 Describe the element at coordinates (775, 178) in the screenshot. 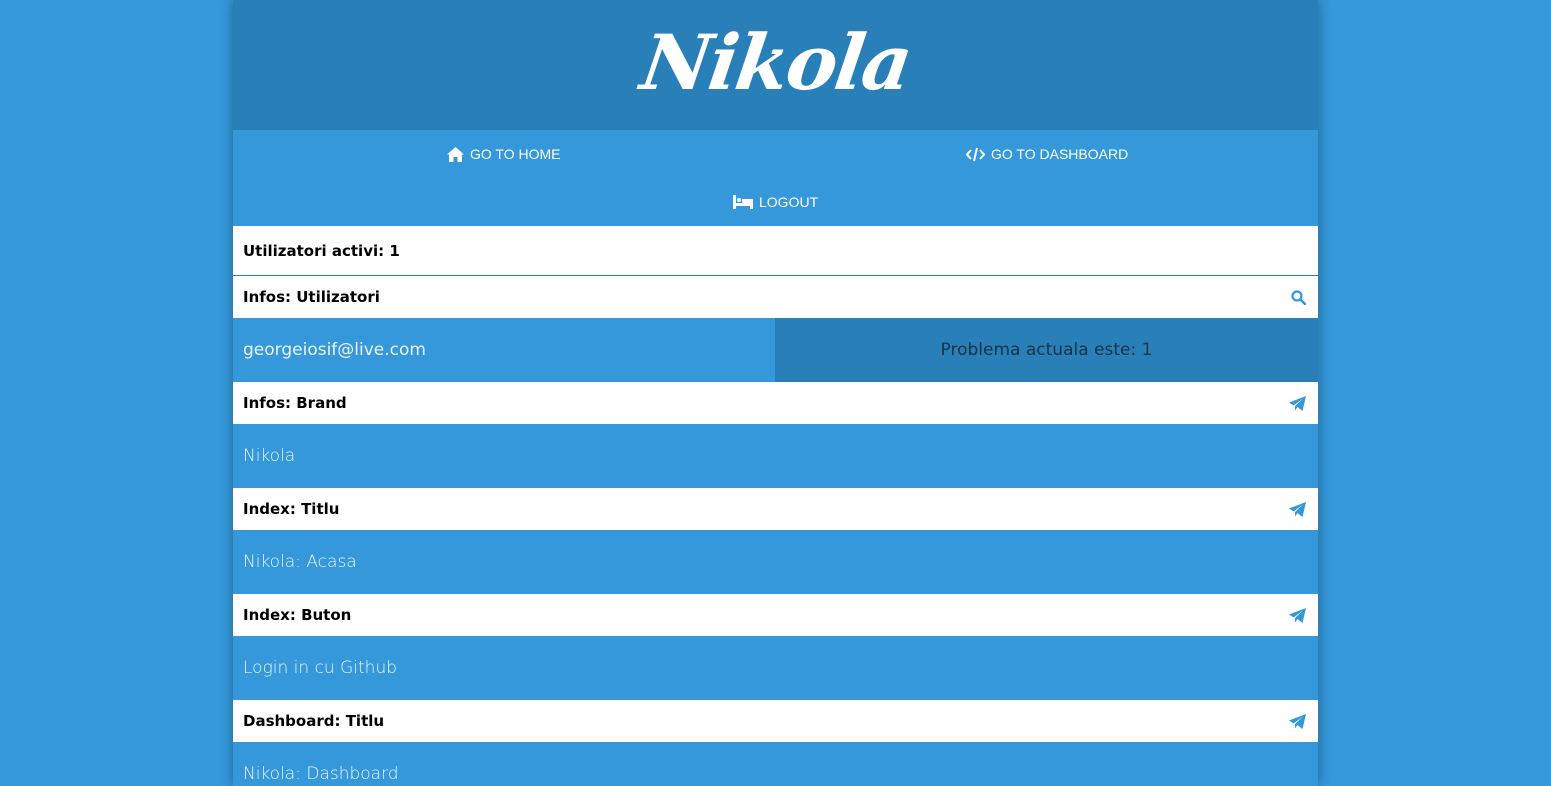

I see `main-nav: GO TO HOME GO TO DASHBOARD LOGOUT` at that location.